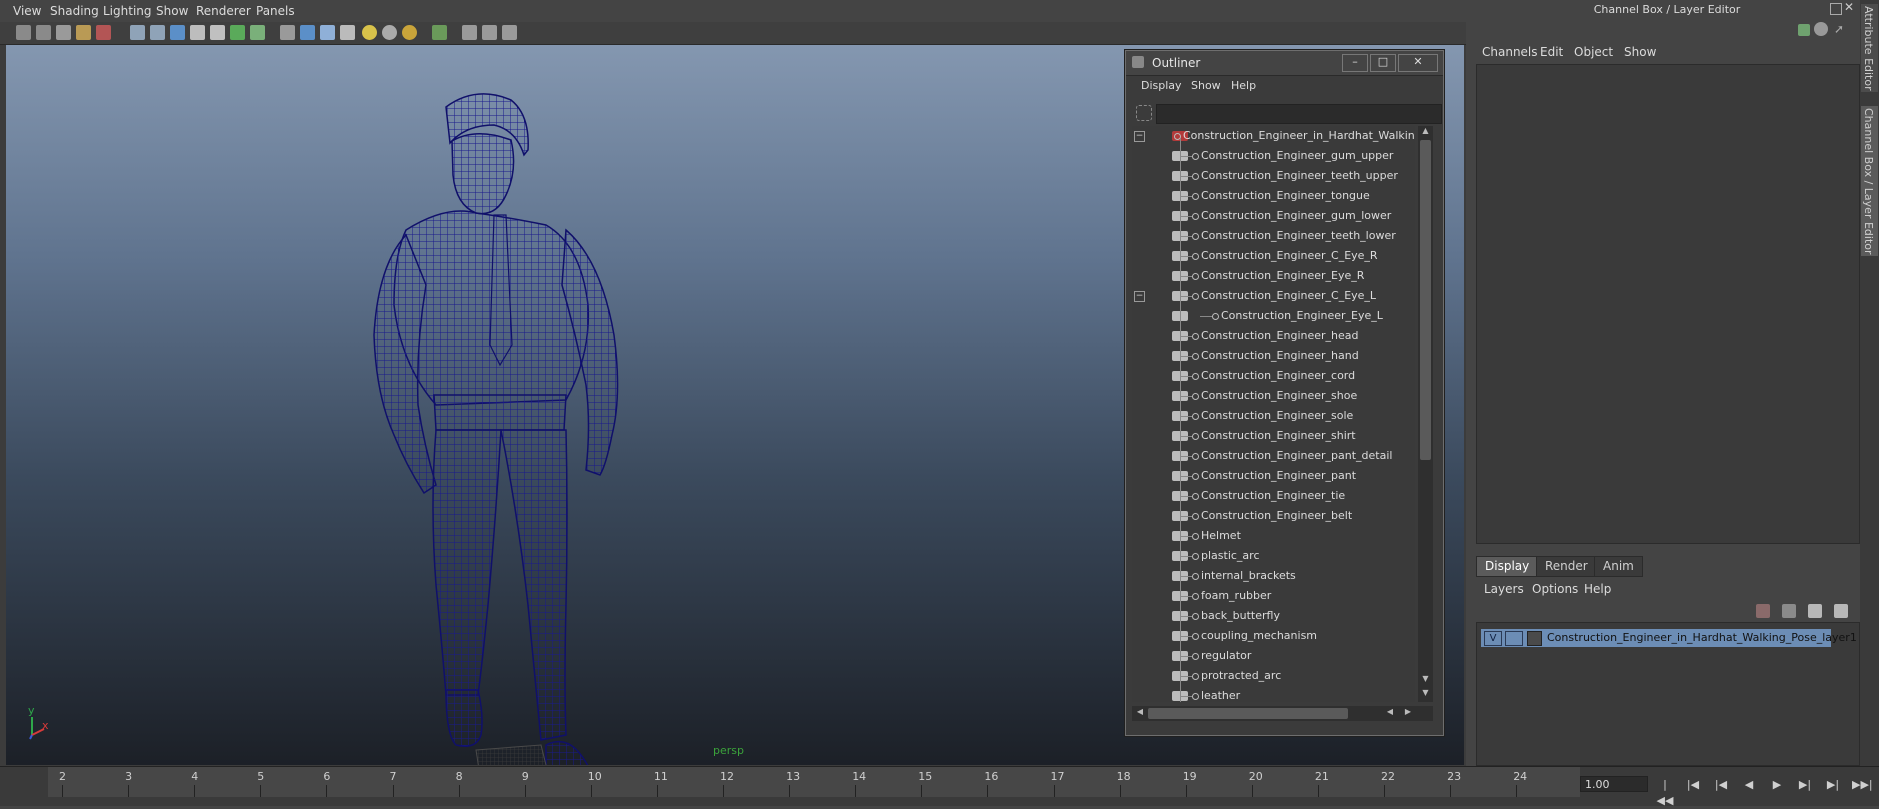 This screenshot has width=1879, height=809. Describe the element at coordinates (1507, 566) in the screenshot. I see `tab-display: Display` at that location.